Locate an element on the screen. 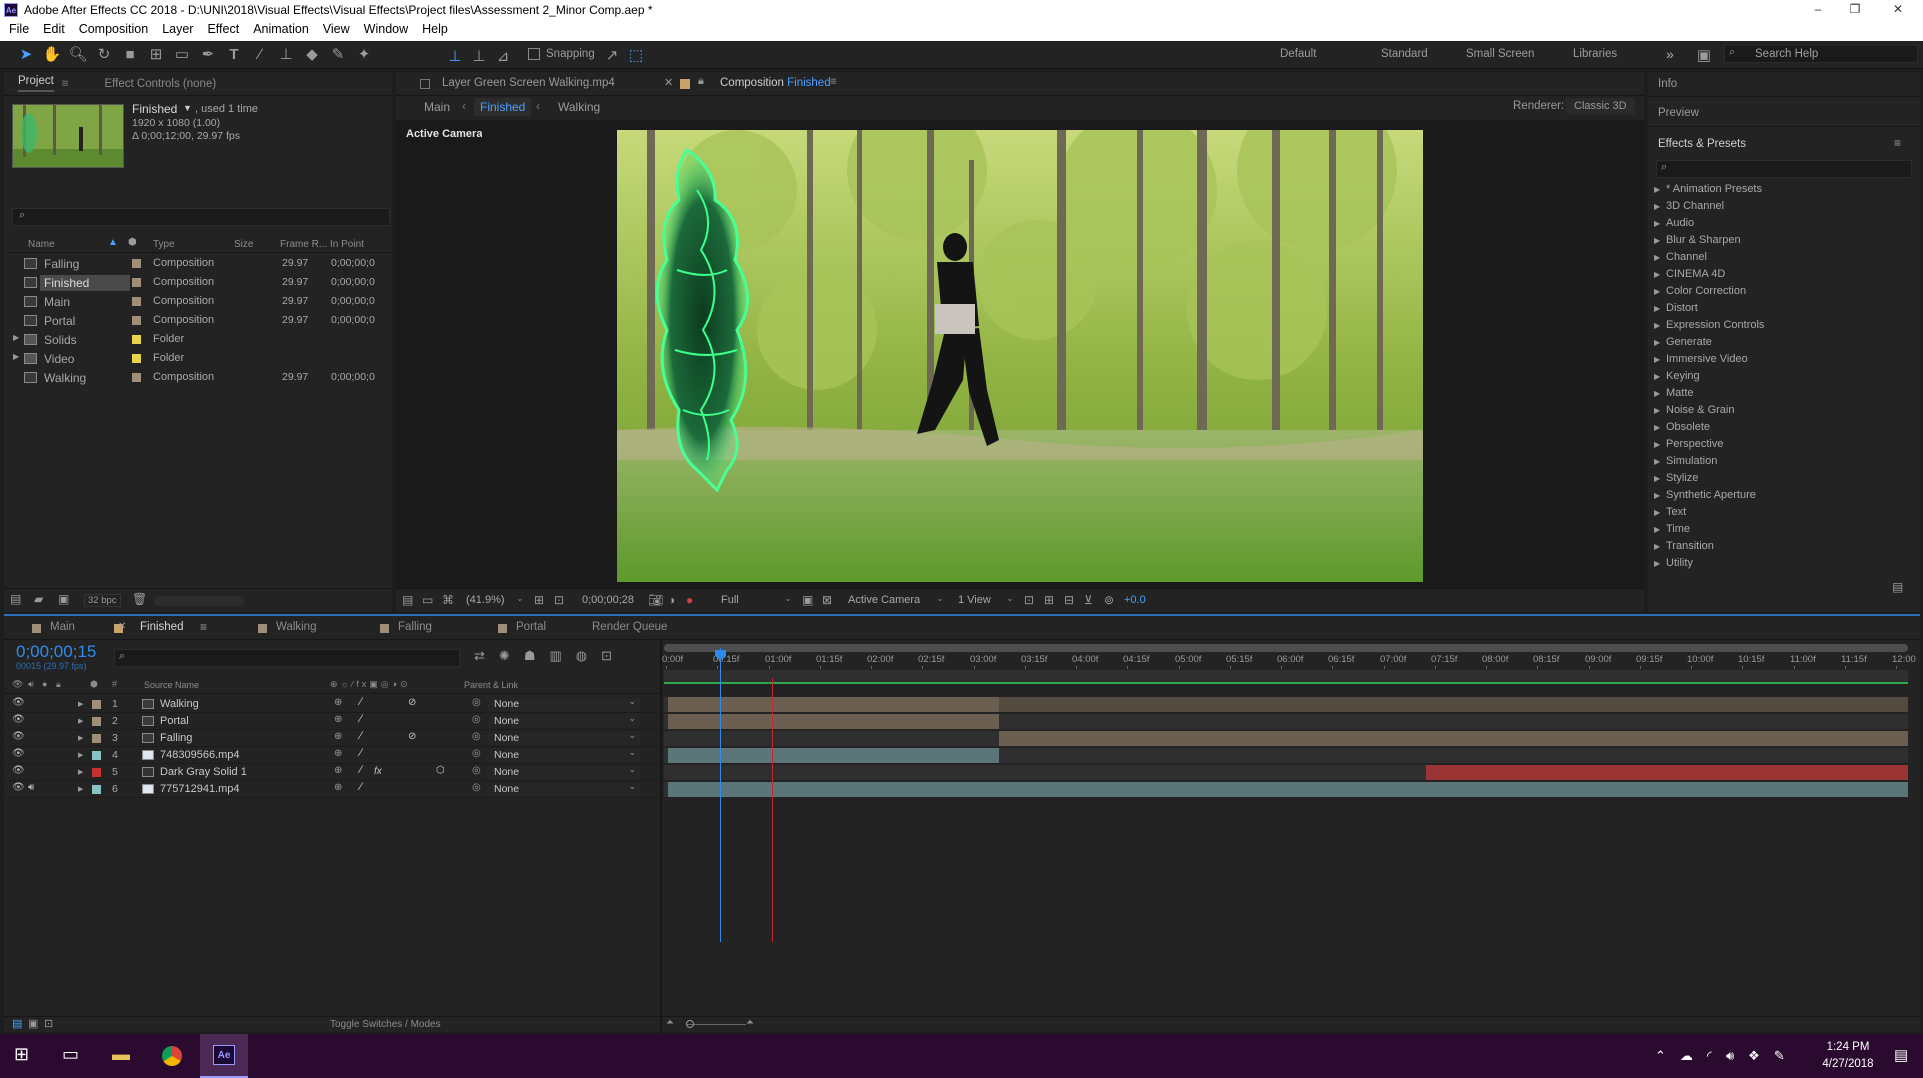  effect-category: ▶ Immersive Video is located at coordinates (1783, 360).